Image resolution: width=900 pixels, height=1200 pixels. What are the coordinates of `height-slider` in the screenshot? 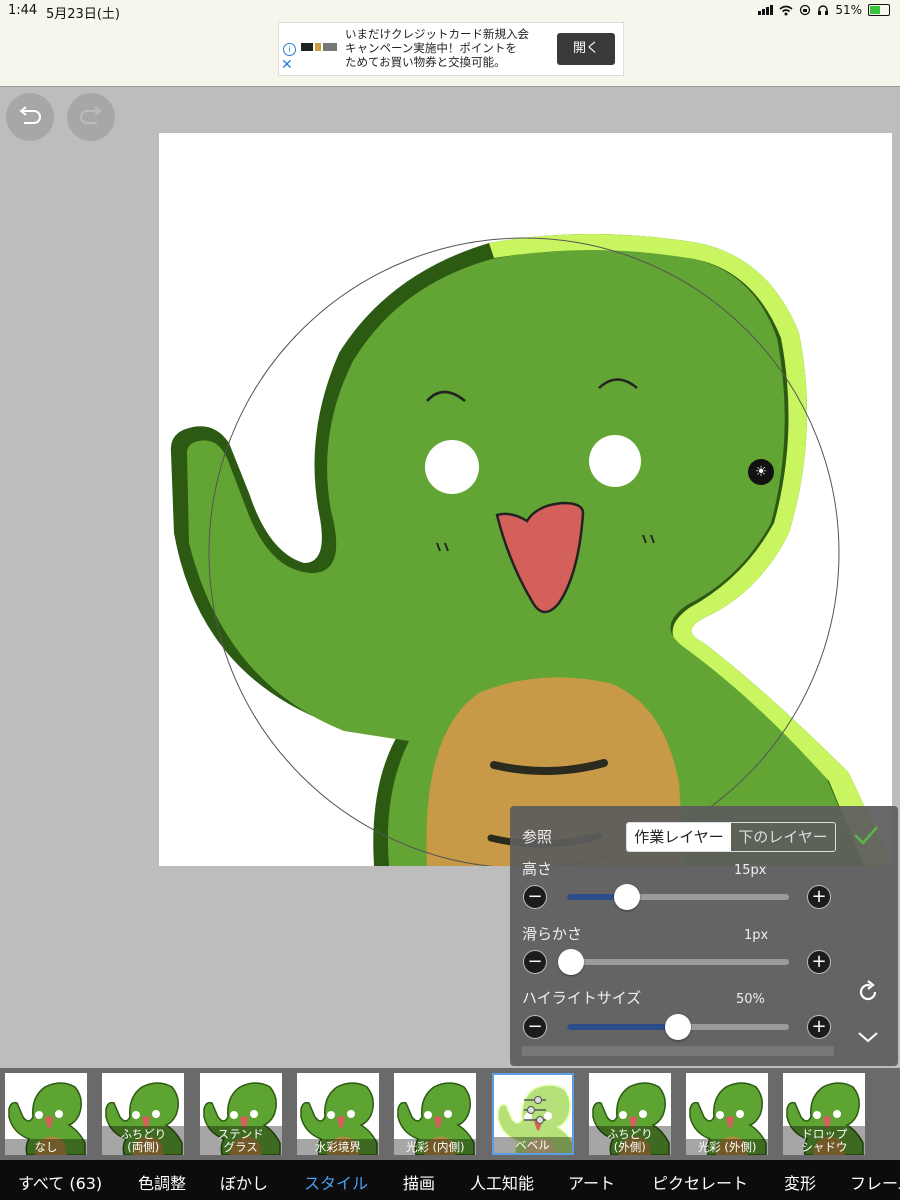 It's located at (678, 897).